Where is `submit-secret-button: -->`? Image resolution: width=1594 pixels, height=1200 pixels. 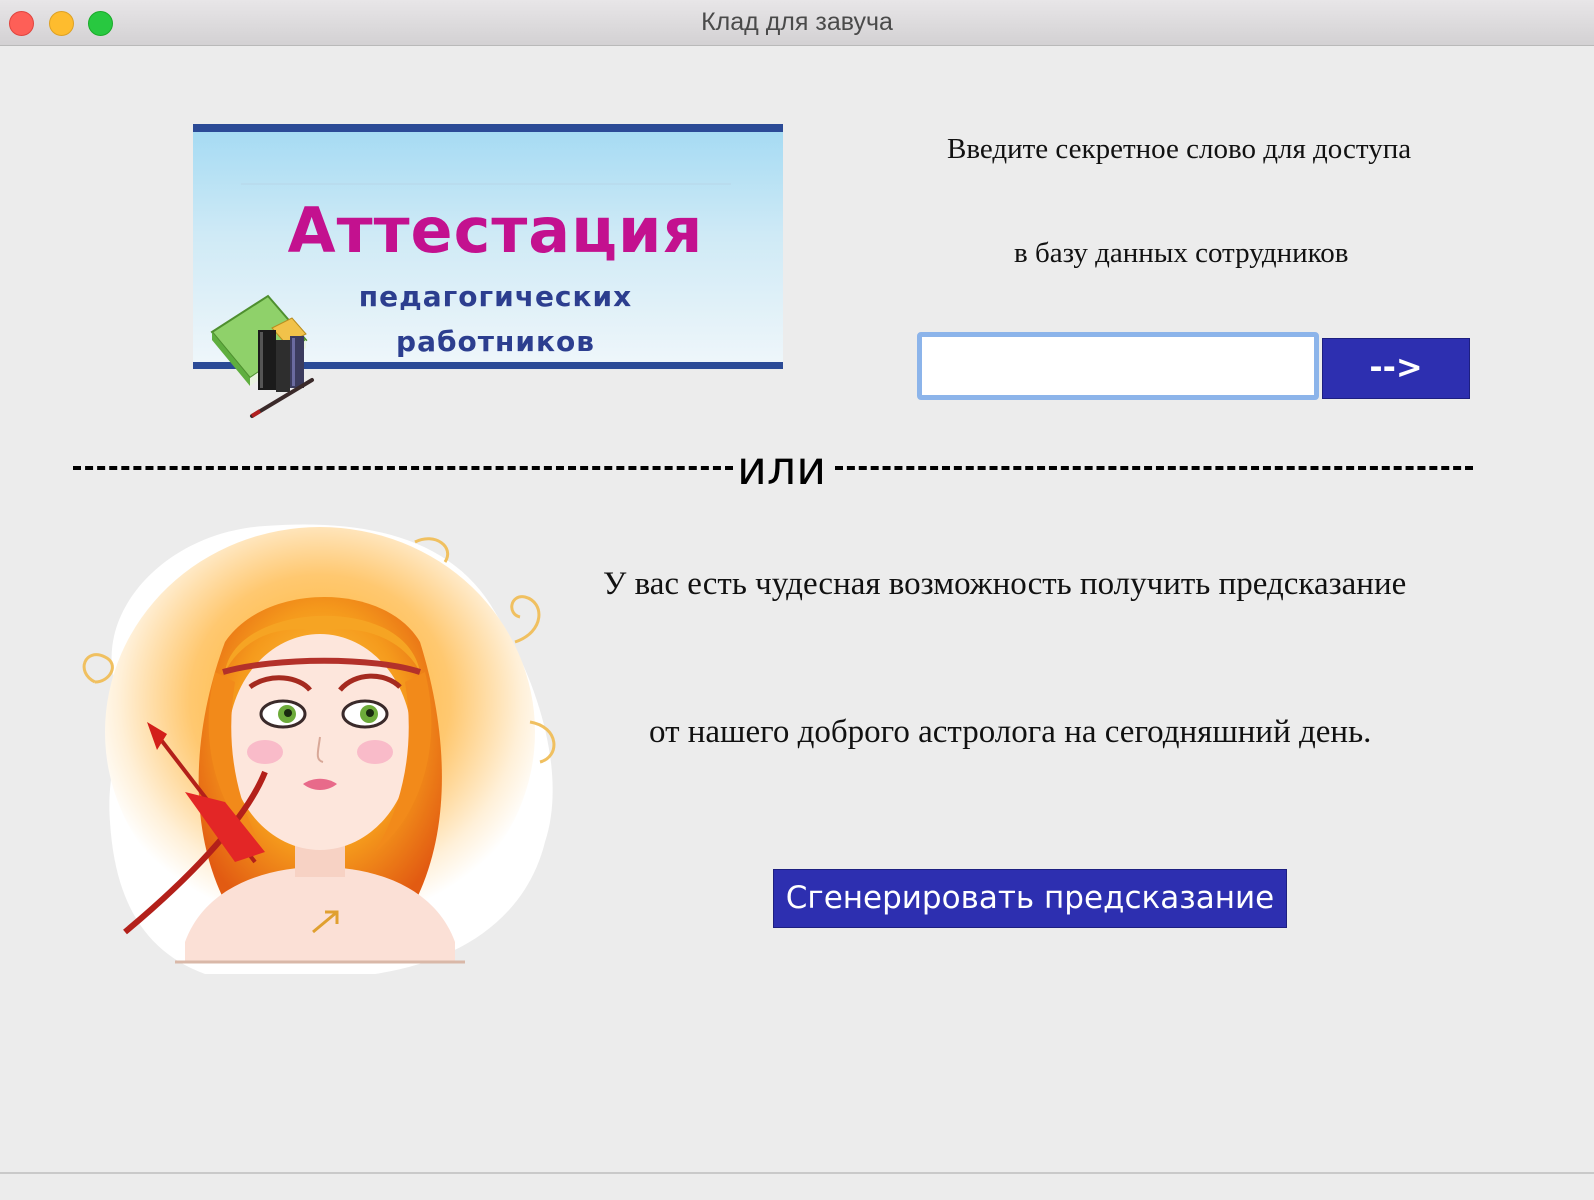 submit-secret-button: --> is located at coordinates (1396, 368).